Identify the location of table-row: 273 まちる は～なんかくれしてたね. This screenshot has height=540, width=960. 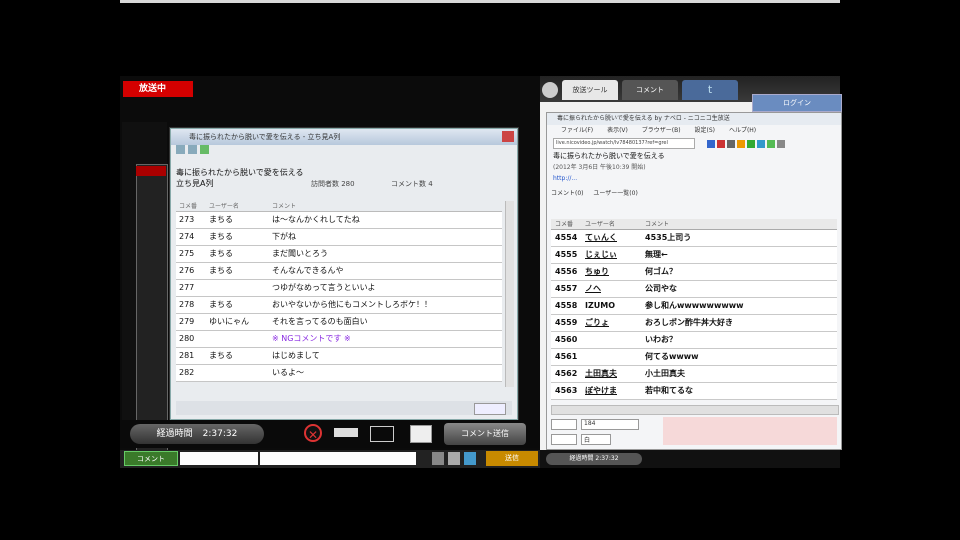
(339, 220).